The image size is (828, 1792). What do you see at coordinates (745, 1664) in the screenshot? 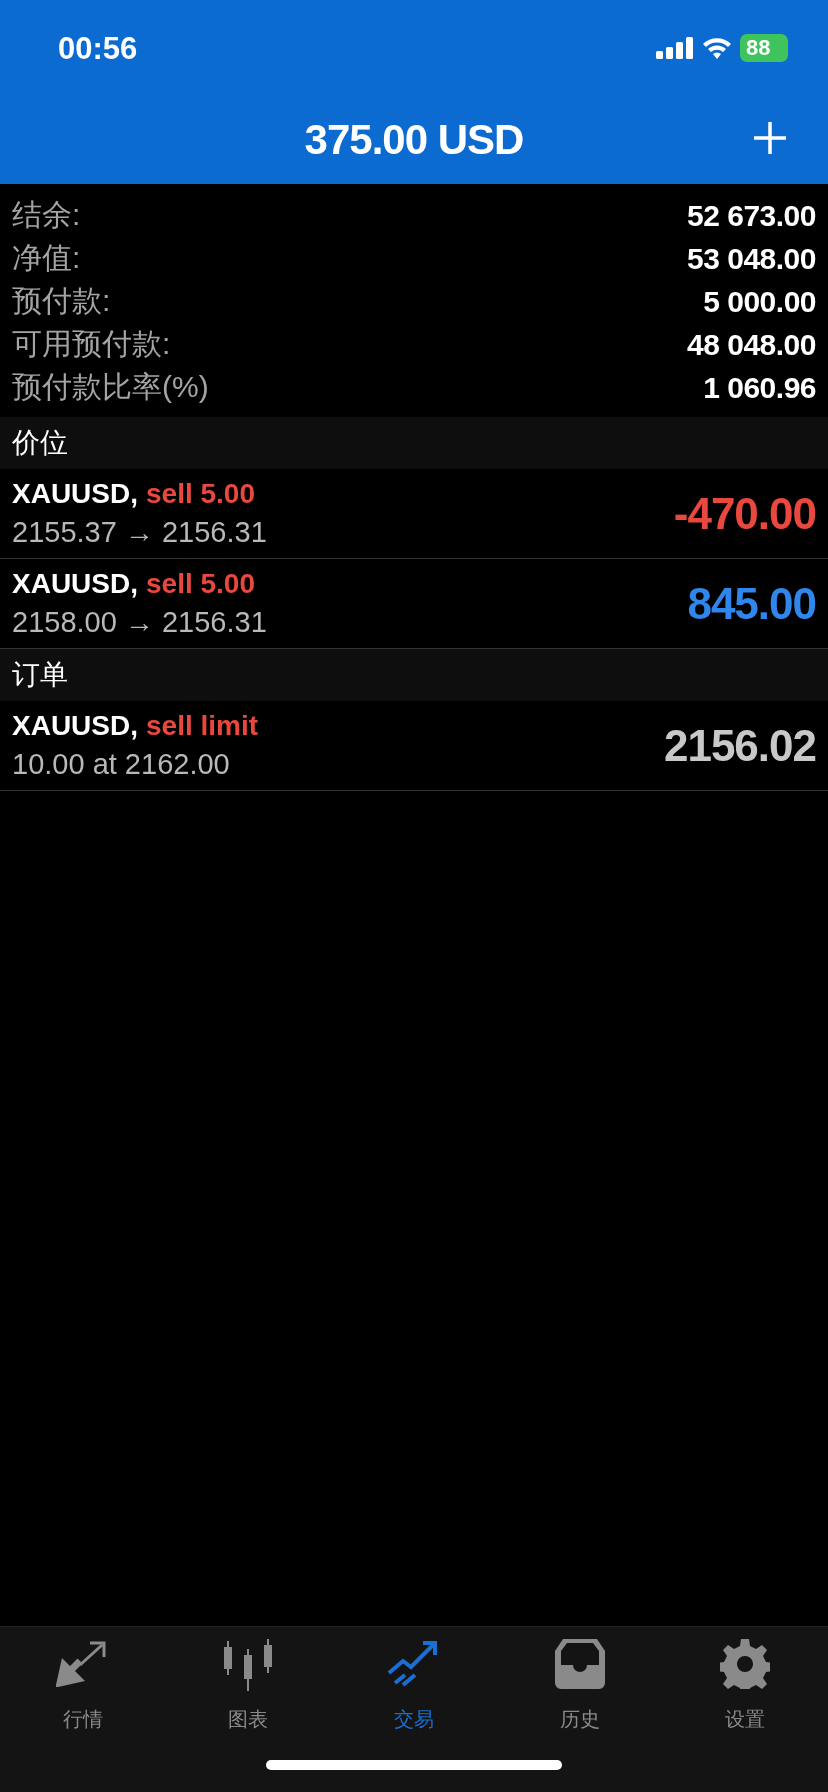
I see `settings-icon` at bounding box center [745, 1664].